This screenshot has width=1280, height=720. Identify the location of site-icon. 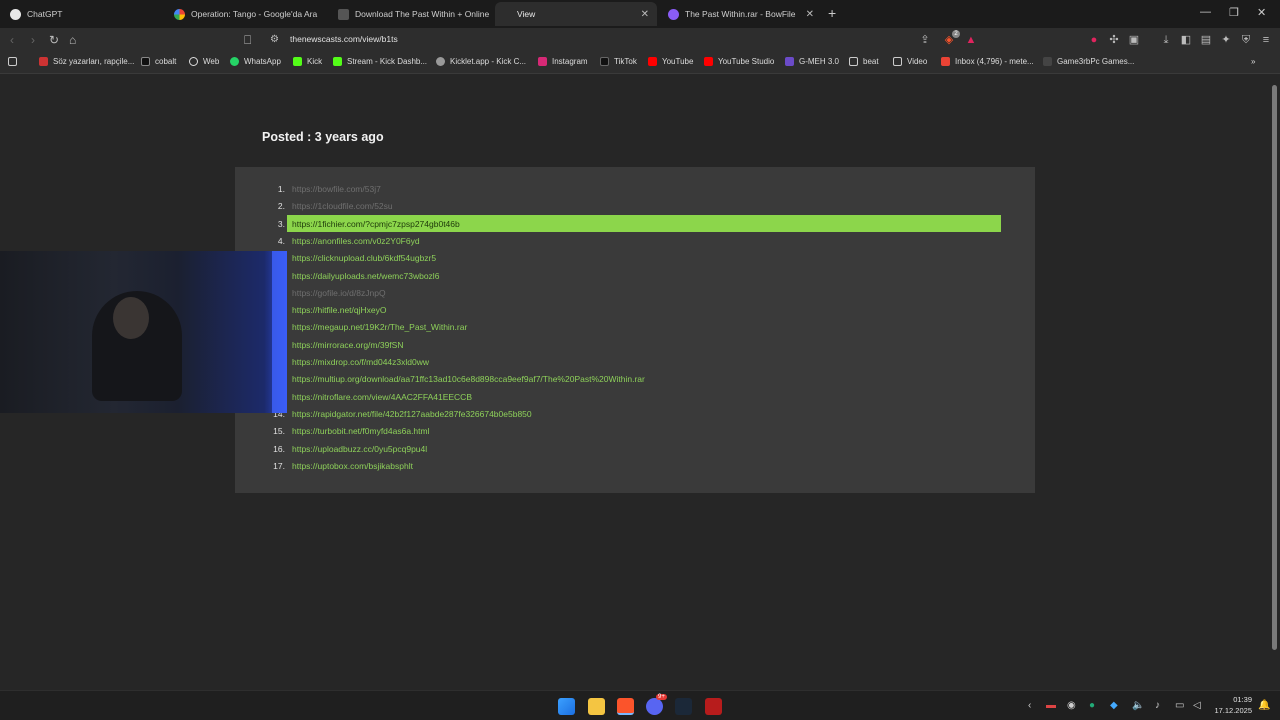
(343, 14).